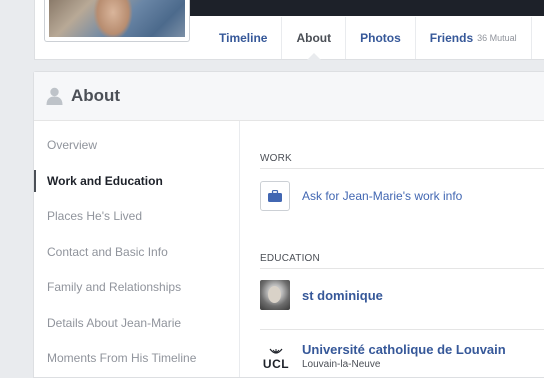 Image resolution: width=544 pixels, height=378 pixels. What do you see at coordinates (72, 145) in the screenshot?
I see `nav-item-label: Overview` at bounding box center [72, 145].